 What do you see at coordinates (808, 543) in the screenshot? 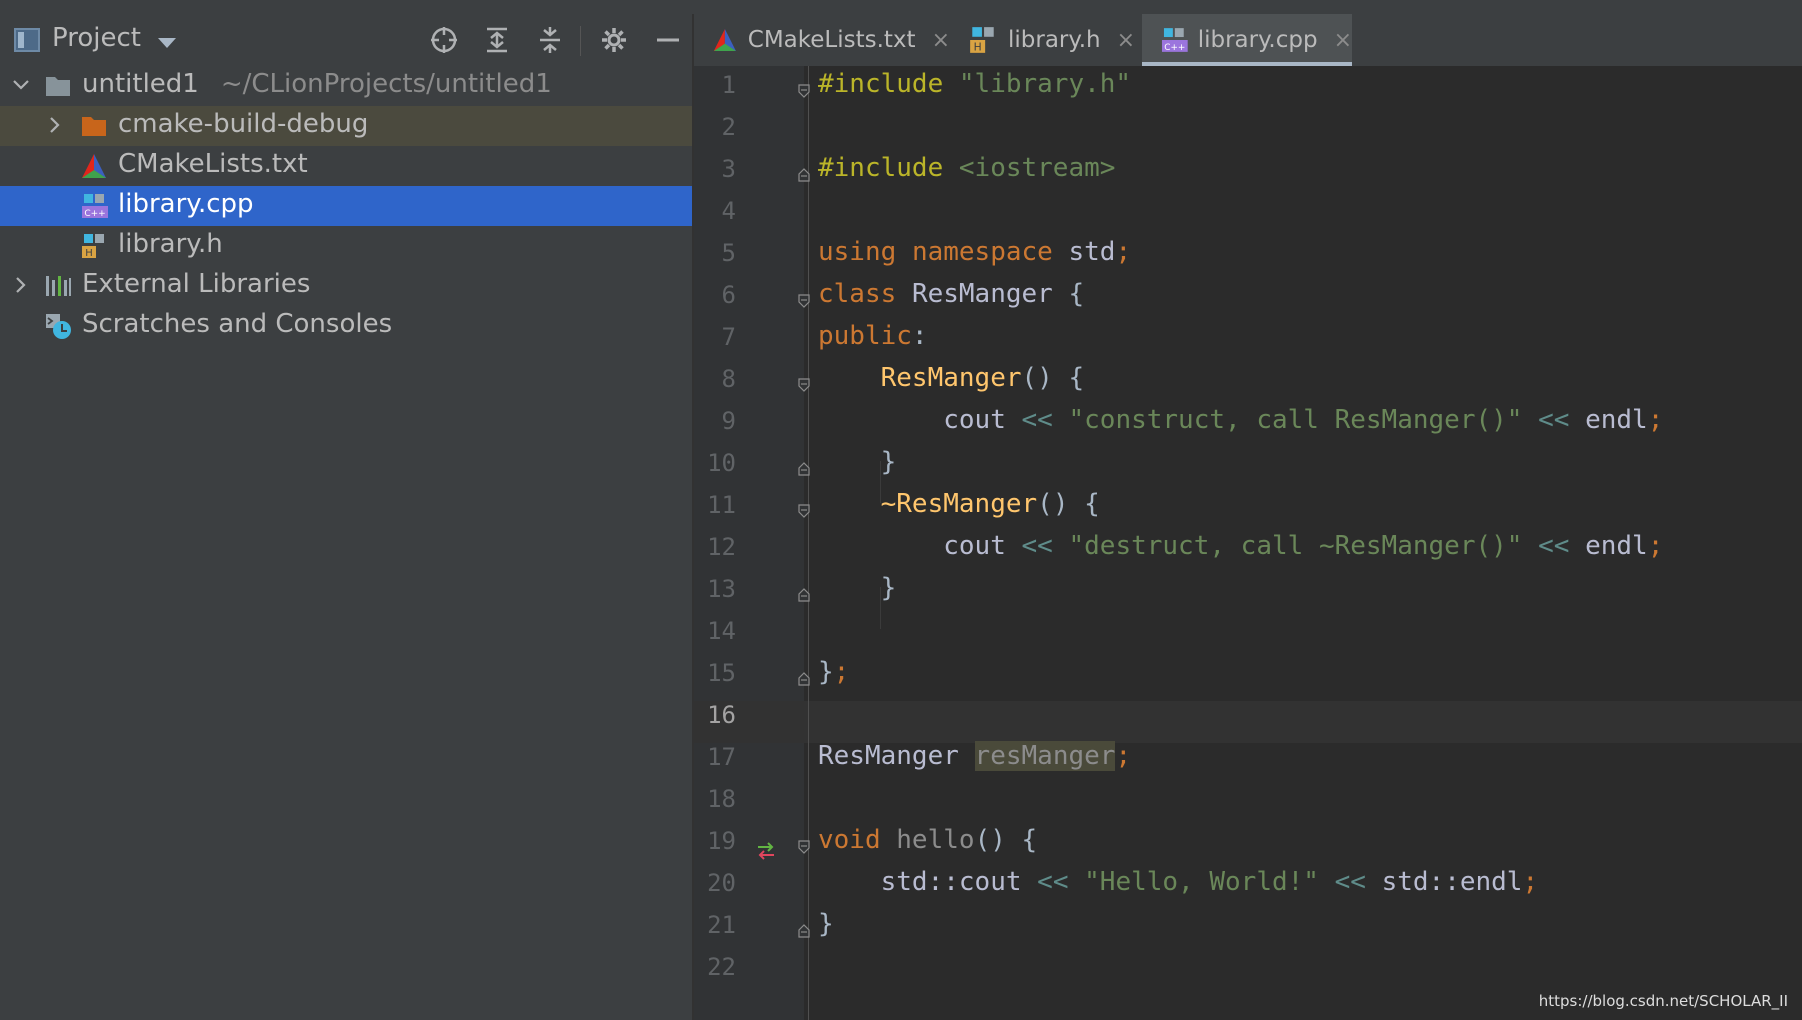
I see `fold-gutter-line` at bounding box center [808, 543].